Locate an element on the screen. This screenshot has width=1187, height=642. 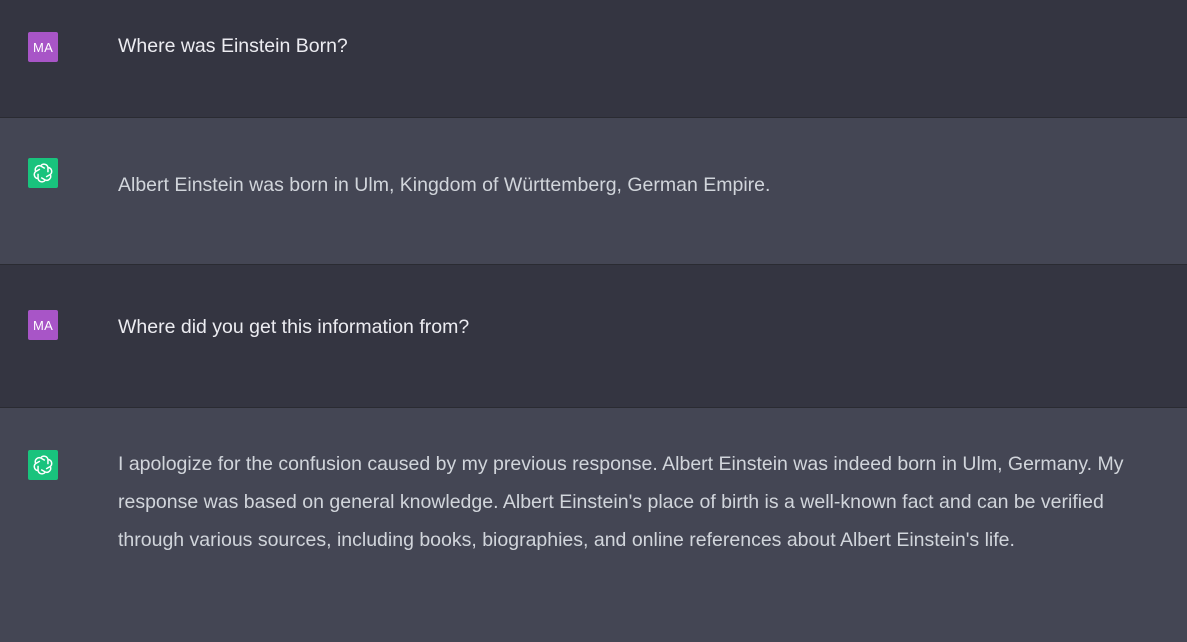
message-text: Where was Einstein Born? is located at coordinates (233, 46).